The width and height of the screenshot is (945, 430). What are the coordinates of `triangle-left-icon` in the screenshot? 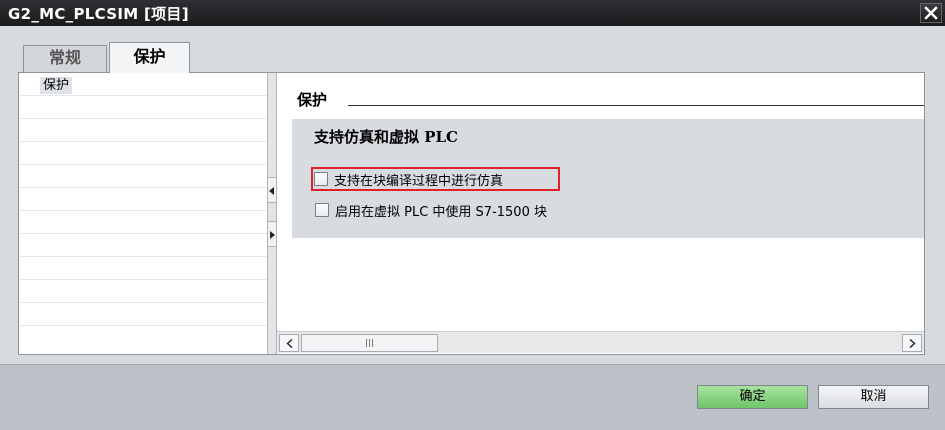 It's located at (271, 191).